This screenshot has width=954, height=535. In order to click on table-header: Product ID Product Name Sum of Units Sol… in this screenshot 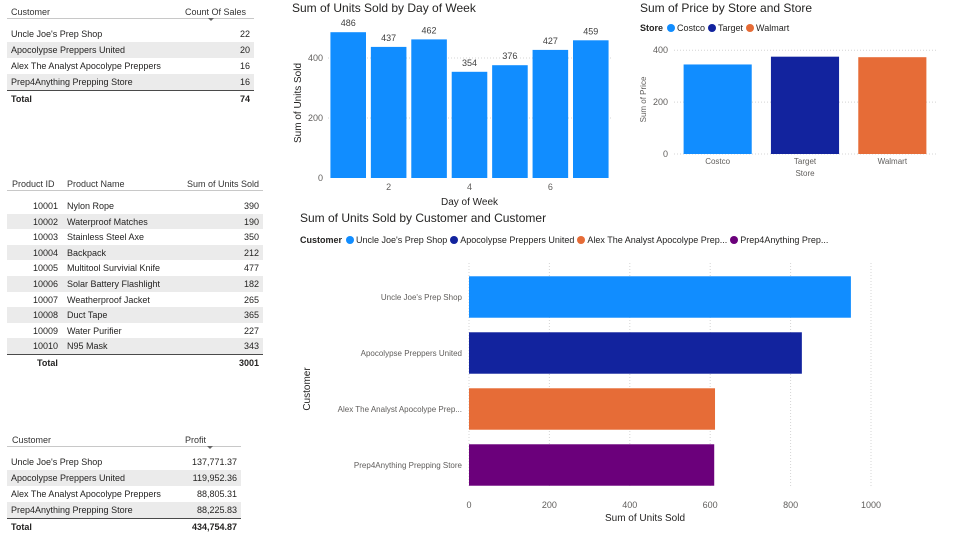, I will do `click(135, 184)`.